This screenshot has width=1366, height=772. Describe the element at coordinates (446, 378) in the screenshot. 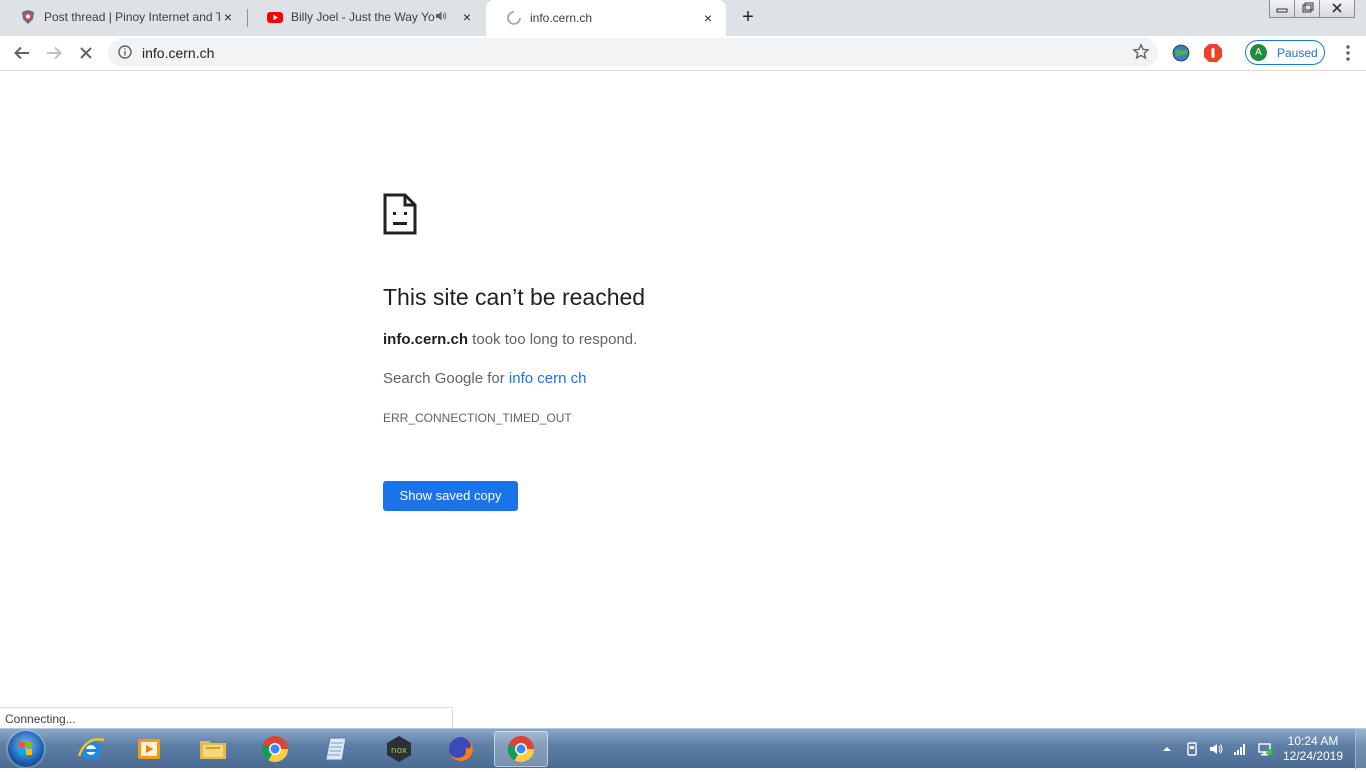

I see `search-suggestion-prefix: Search Google for` at that location.